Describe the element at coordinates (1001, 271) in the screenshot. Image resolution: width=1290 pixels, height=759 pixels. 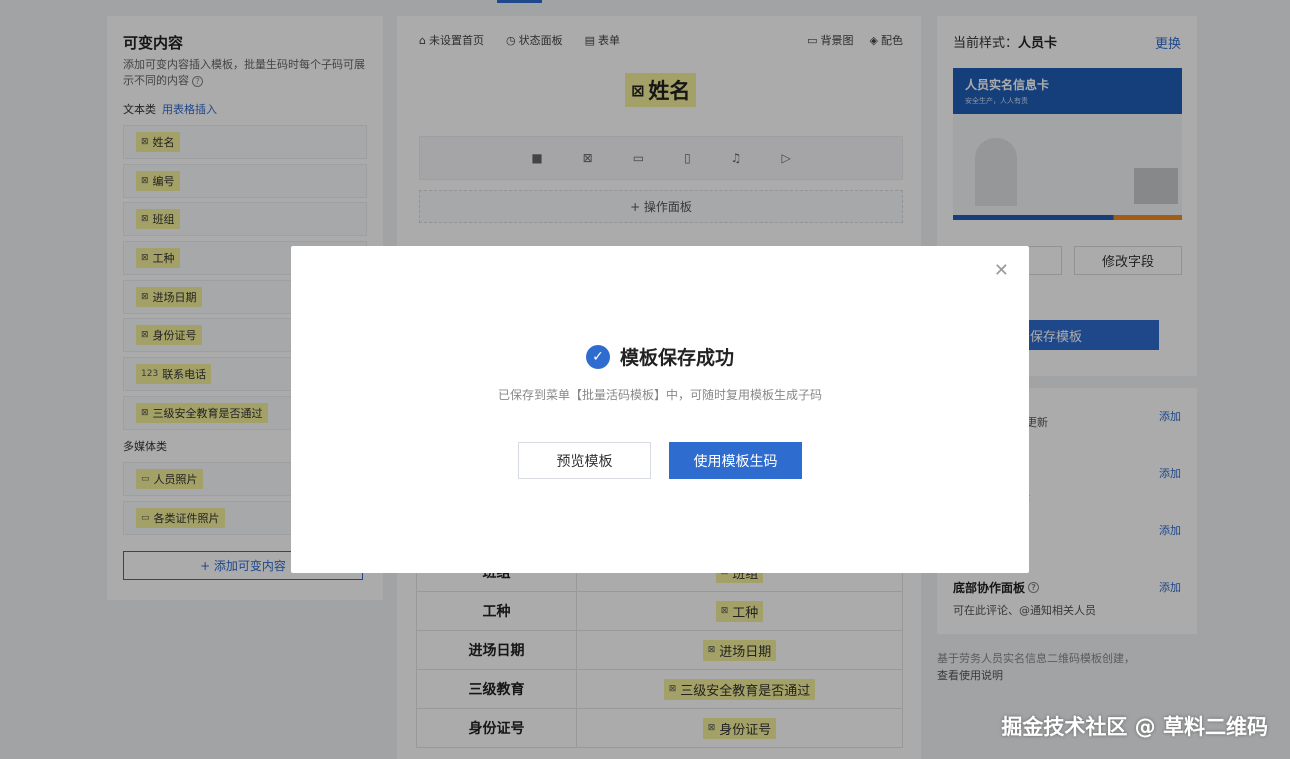
I see `close-icon: ✕` at that location.